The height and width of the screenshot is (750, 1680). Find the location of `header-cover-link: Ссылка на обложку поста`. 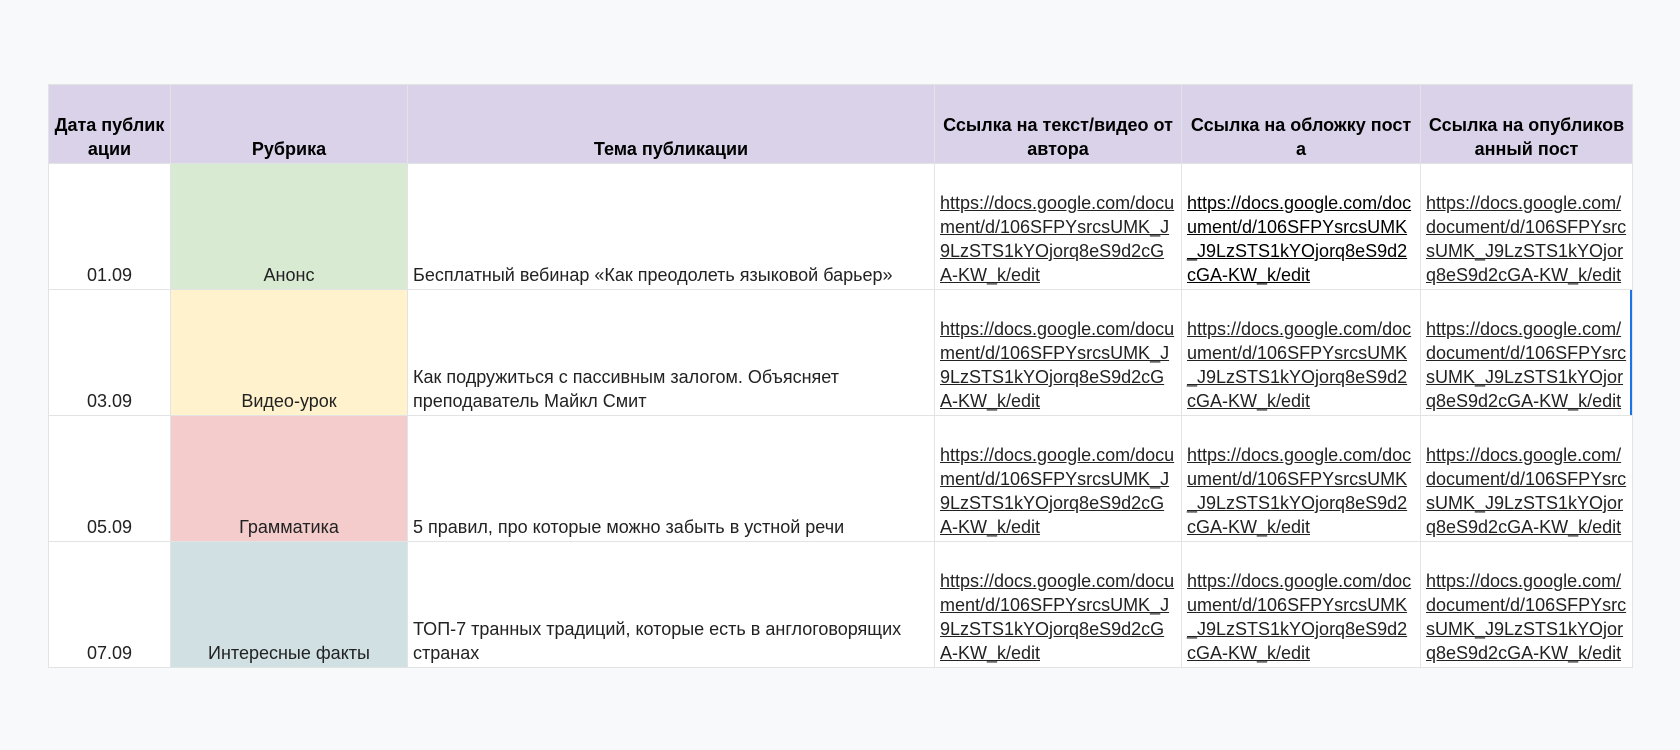

header-cover-link: Ссылка на обложку поста is located at coordinates (1301, 124).